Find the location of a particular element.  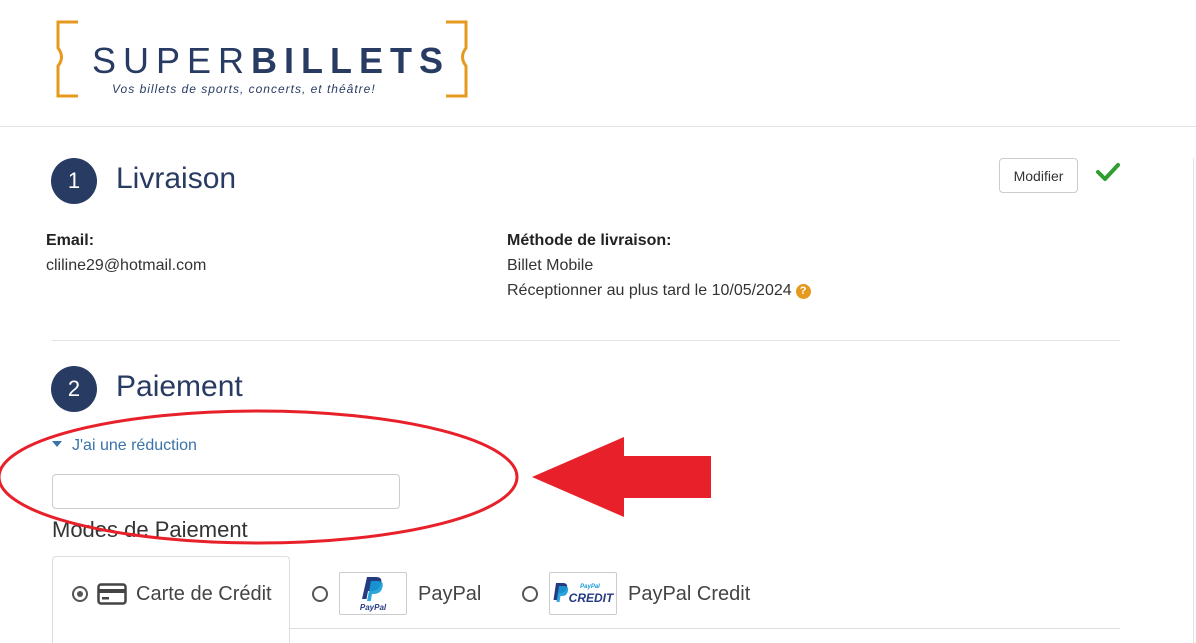

payment-label-credit-card: Carte de Crédit is located at coordinates (204, 594).